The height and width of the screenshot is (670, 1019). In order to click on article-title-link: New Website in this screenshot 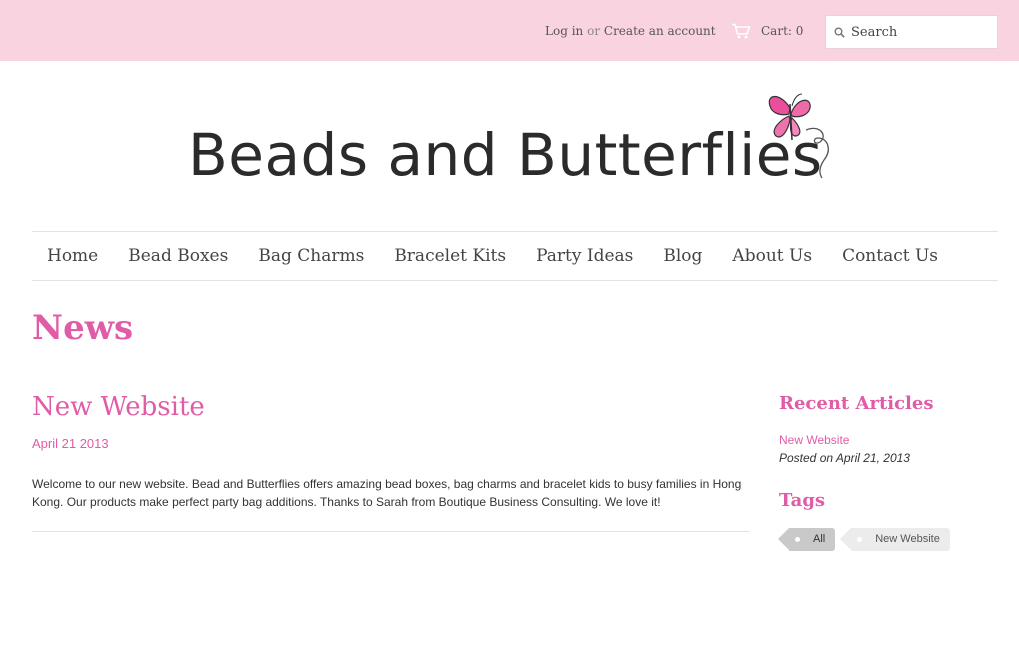, I will do `click(118, 407)`.